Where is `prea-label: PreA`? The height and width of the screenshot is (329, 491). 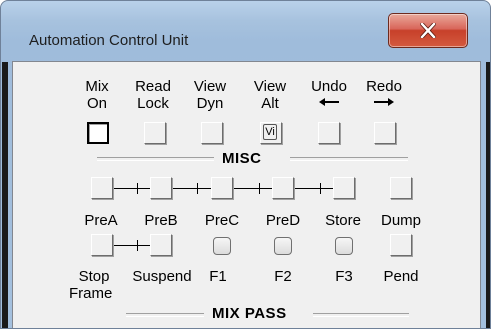
prea-label: PreA is located at coordinates (101, 220).